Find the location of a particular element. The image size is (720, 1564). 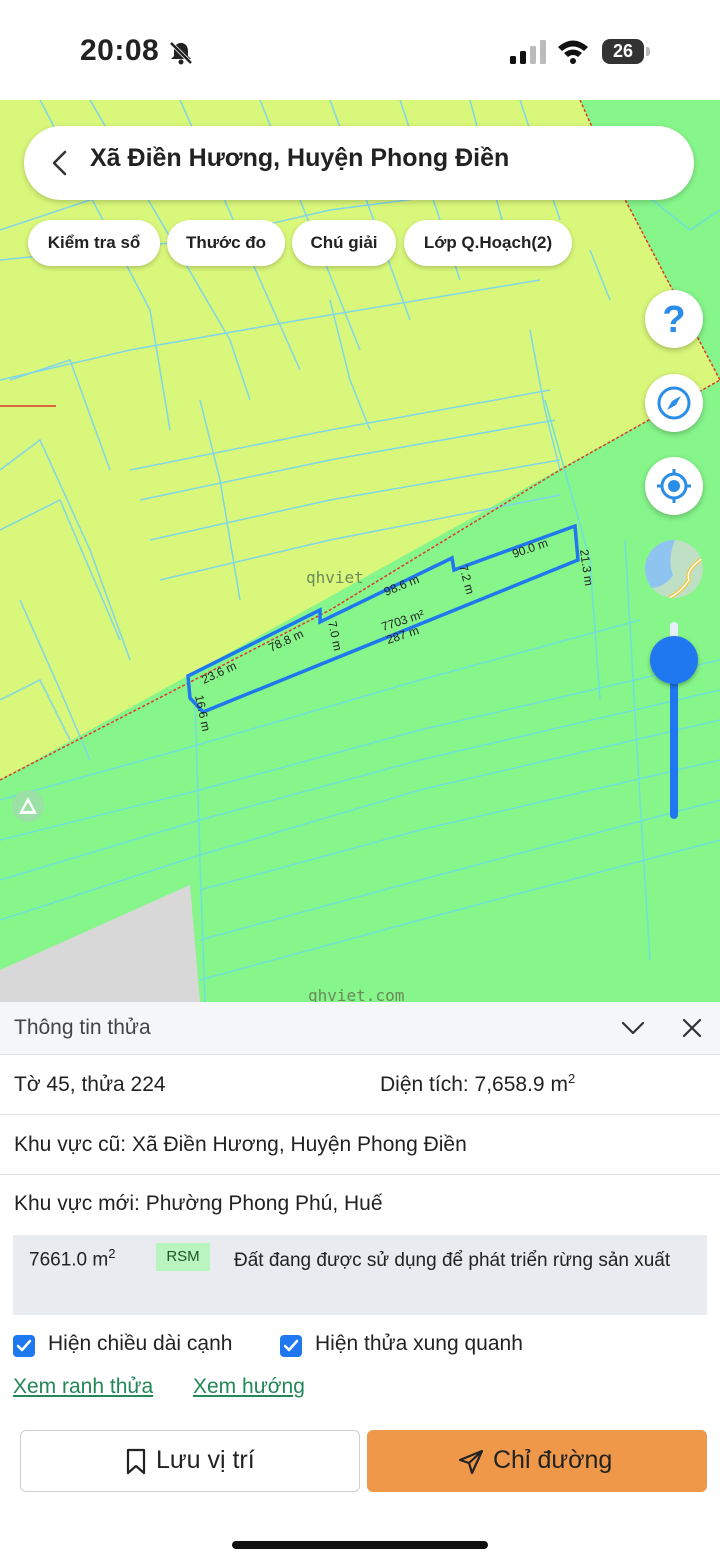

directions-button: Chỉ đường is located at coordinates (537, 1461).